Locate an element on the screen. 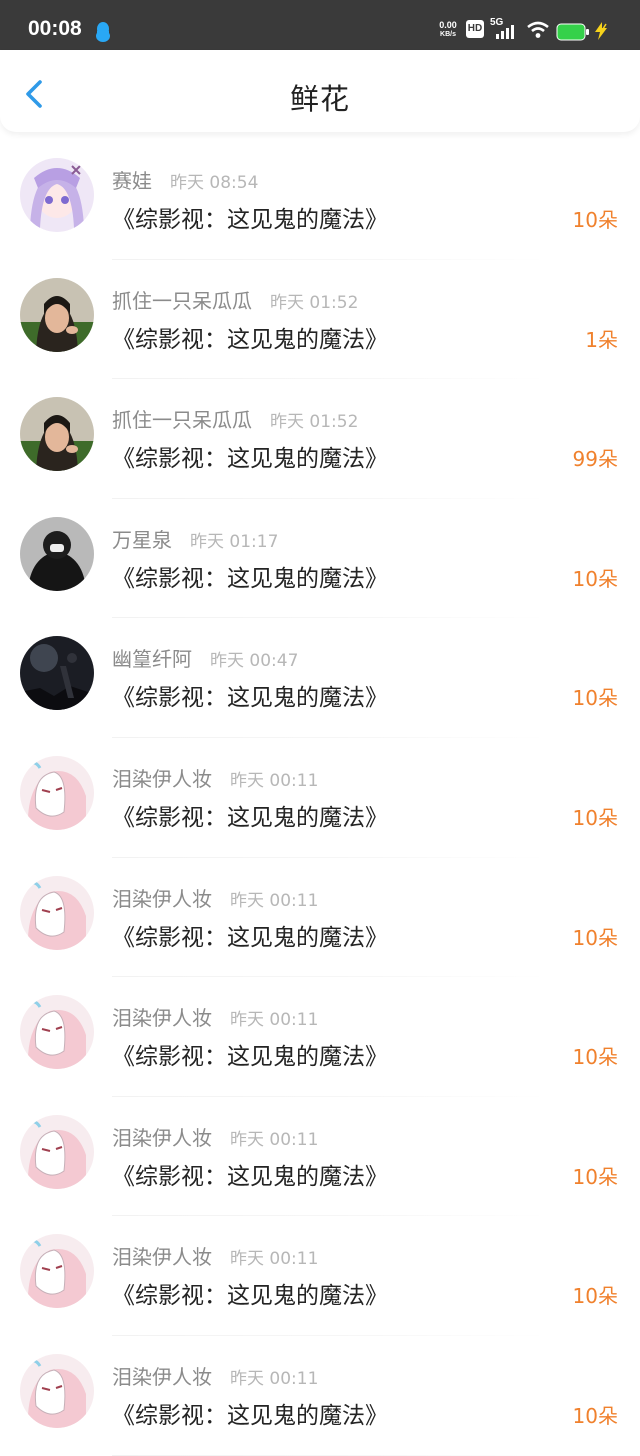  username: 赛娃 is located at coordinates (132, 181).